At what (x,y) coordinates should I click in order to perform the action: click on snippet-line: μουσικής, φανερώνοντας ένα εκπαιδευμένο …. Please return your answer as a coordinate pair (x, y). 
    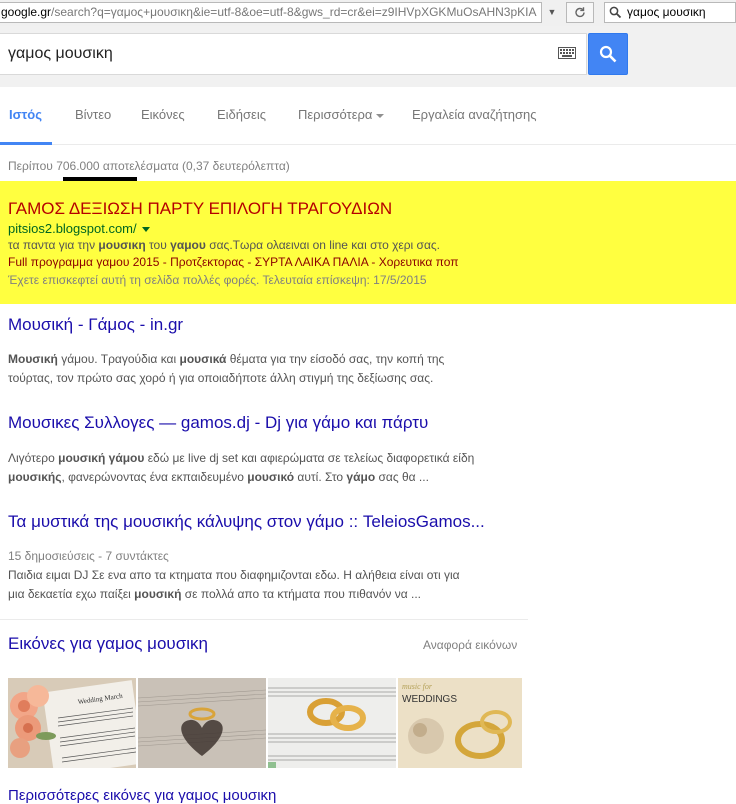
    Looking at the image, I should click on (268, 477).